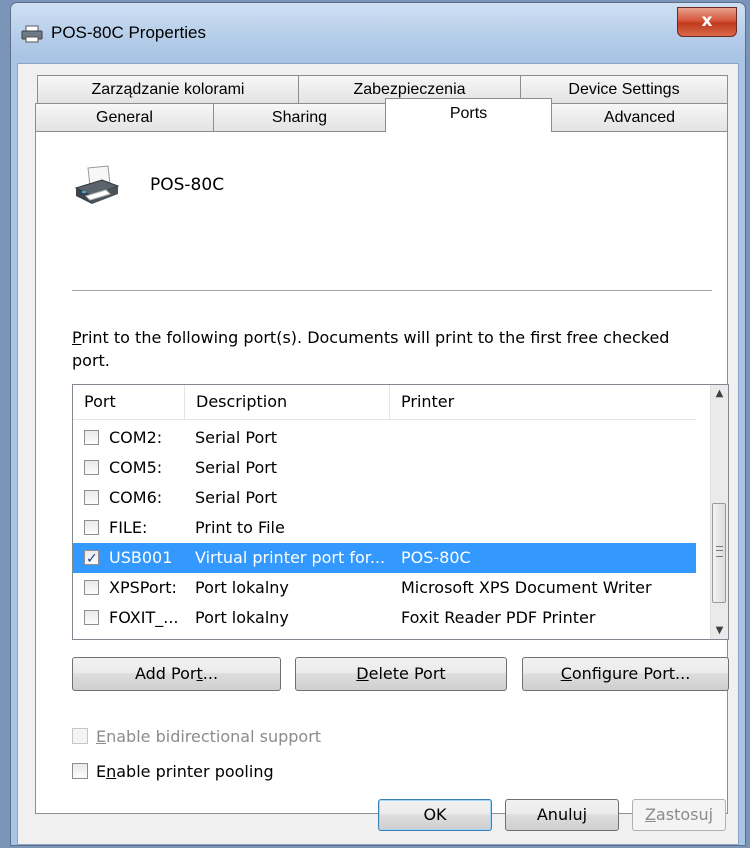  Describe the element at coordinates (240, 527) in the screenshot. I see `port-description: Print to File` at that location.